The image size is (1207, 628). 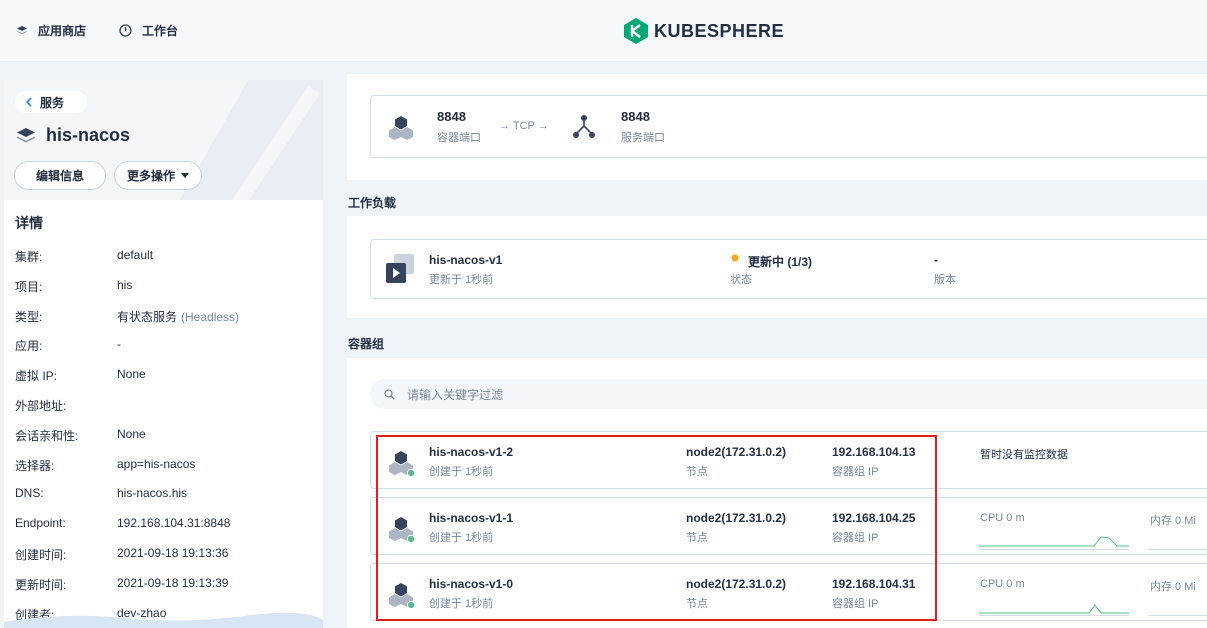 What do you see at coordinates (704, 31) in the screenshot?
I see `logo: KUBESPHERE` at bounding box center [704, 31].